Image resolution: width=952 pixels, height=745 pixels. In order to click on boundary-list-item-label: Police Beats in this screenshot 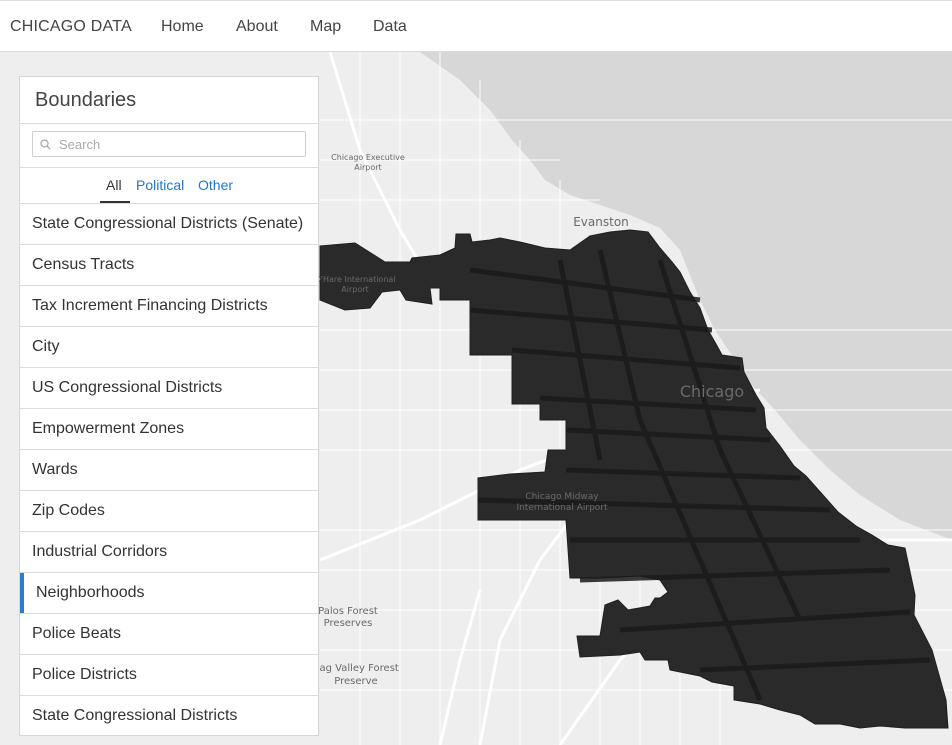, I will do `click(76, 633)`.